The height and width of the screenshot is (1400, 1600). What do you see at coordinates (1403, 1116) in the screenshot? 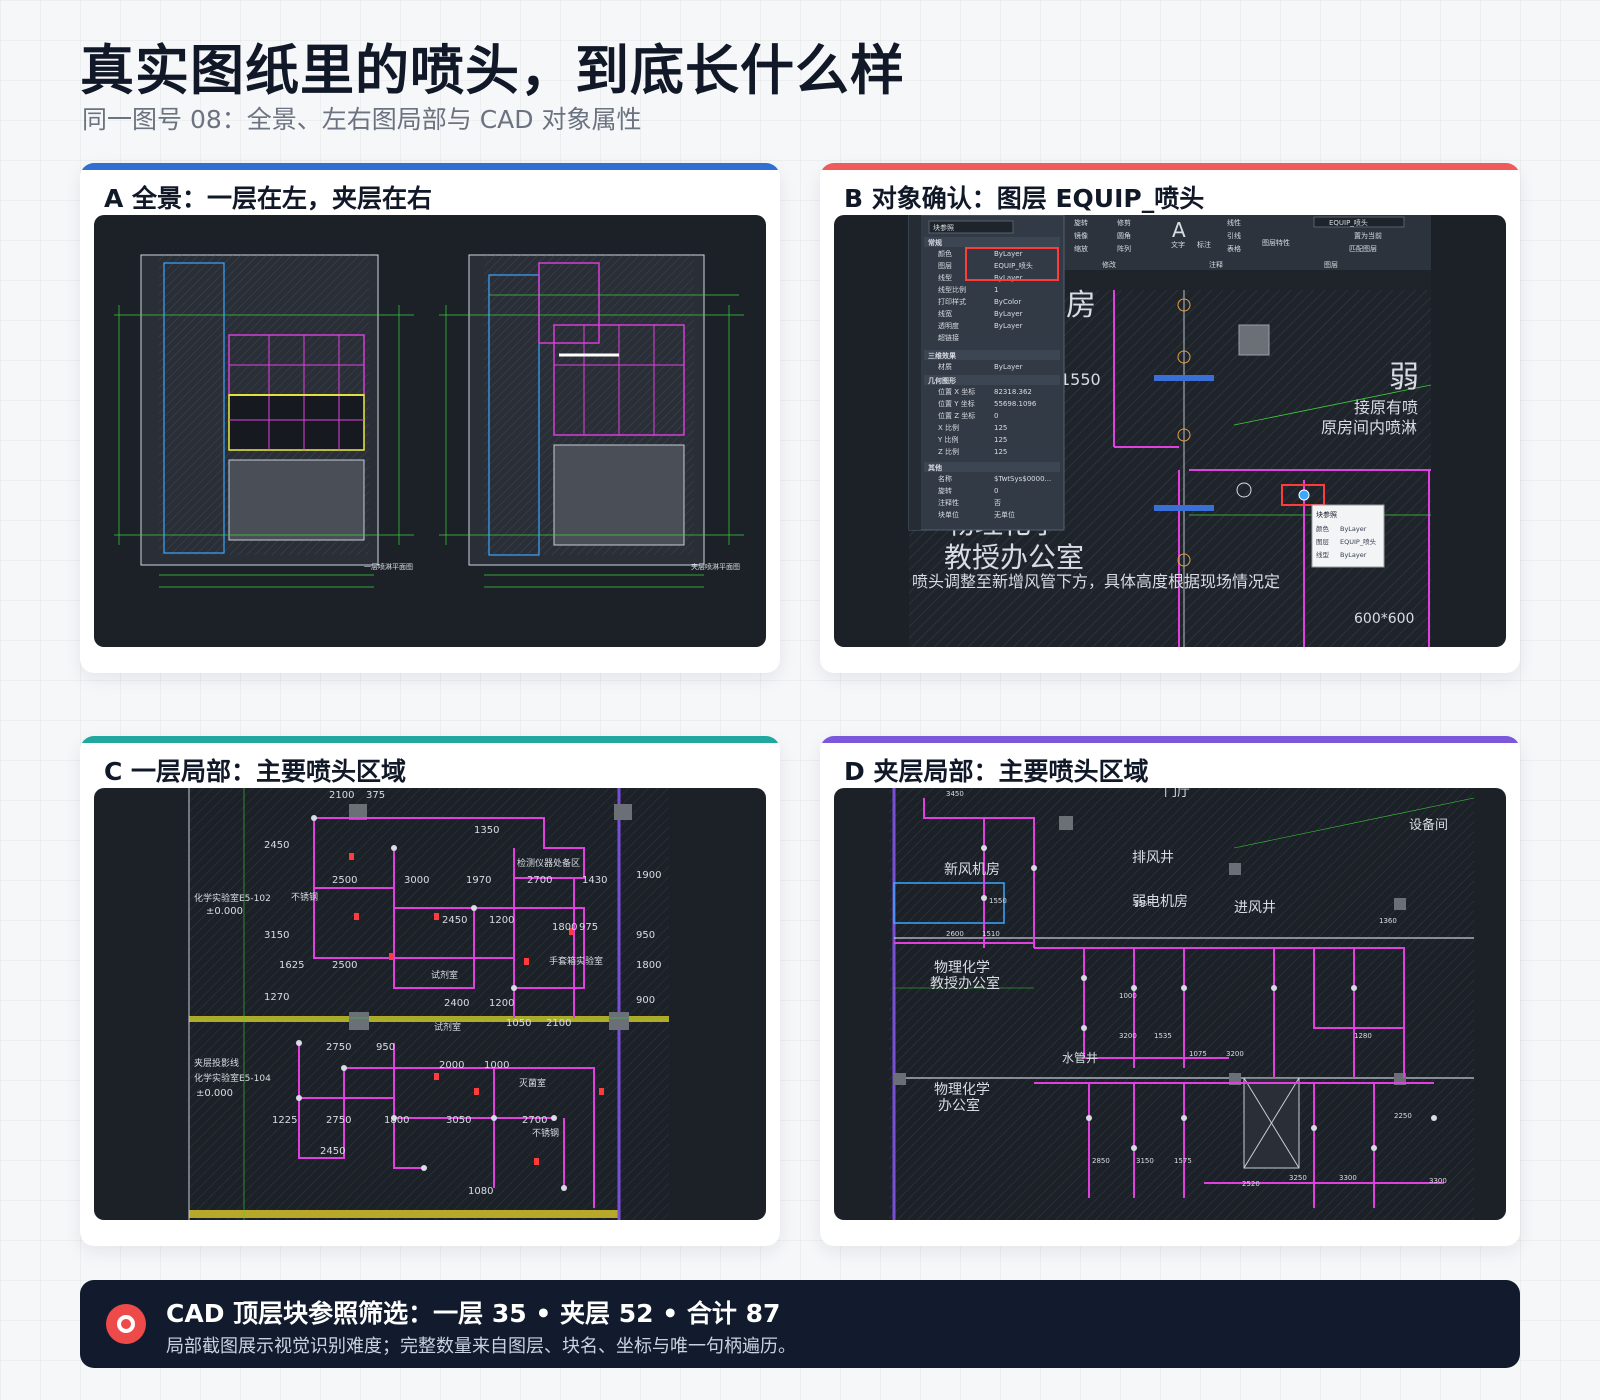
I see `dimension-label: 2250` at bounding box center [1403, 1116].